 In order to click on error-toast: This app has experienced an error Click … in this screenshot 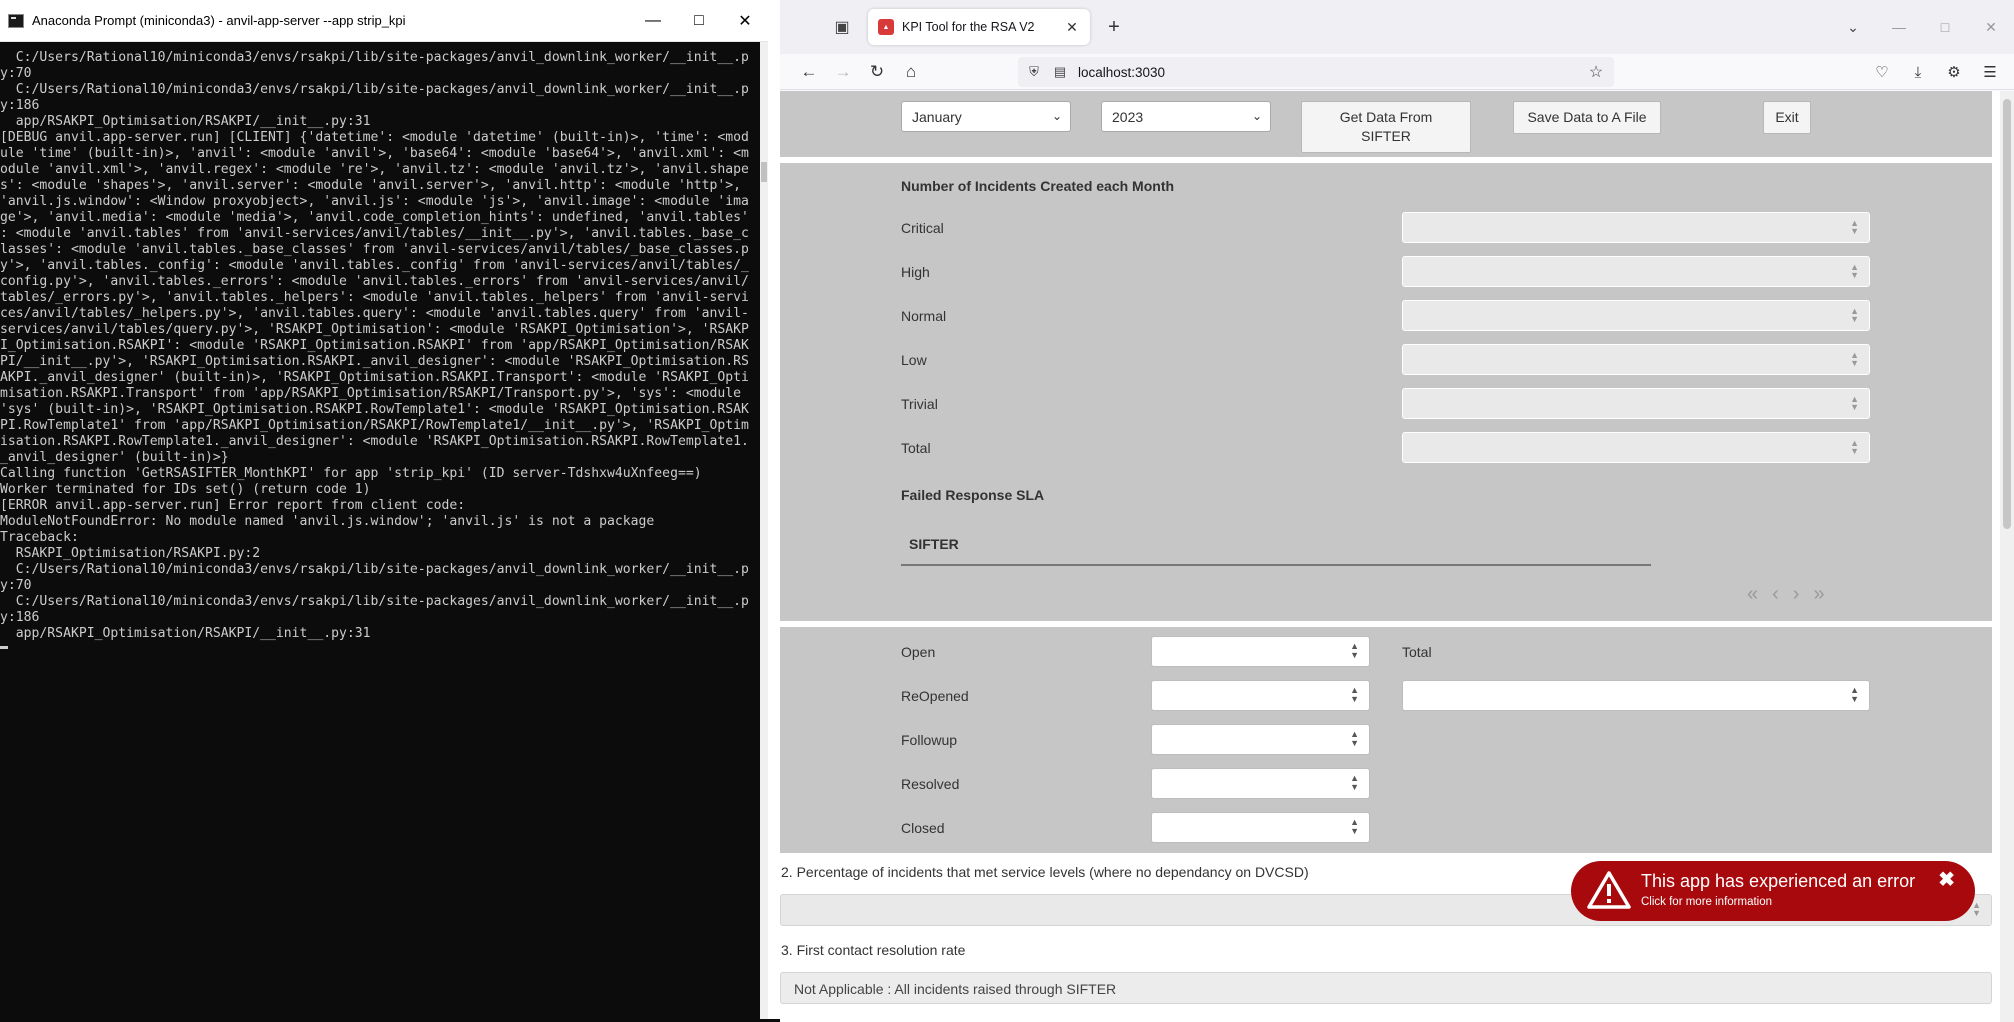, I will do `click(1773, 891)`.